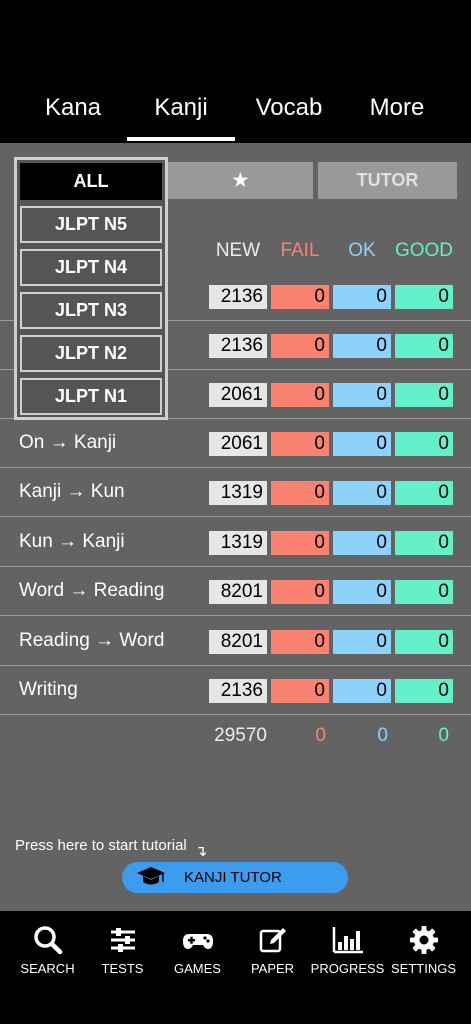 The image size is (471, 1024). Describe the element at coordinates (122, 968) in the screenshot. I see `nav-tests-label: TESTS` at that location.